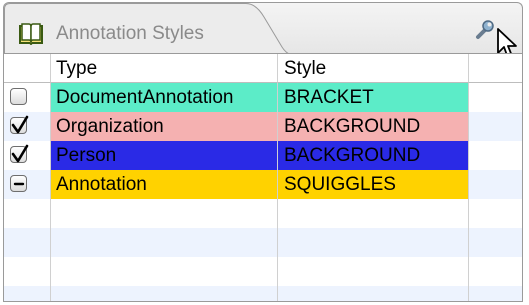  Describe the element at coordinates (130, 34) in the screenshot. I see `panel-title: Annotation Styles` at that location.